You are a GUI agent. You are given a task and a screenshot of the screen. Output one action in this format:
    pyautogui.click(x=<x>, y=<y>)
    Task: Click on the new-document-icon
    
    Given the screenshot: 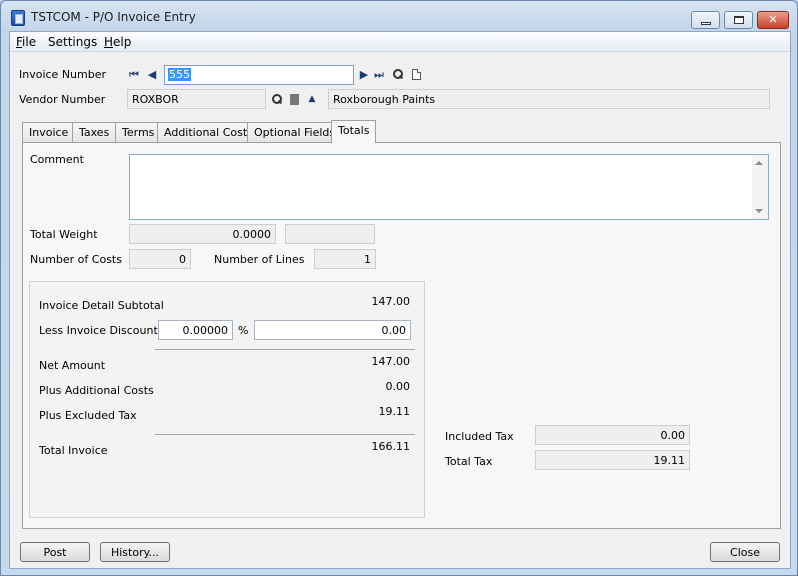 What is the action you would take?
    pyautogui.click(x=416, y=74)
    